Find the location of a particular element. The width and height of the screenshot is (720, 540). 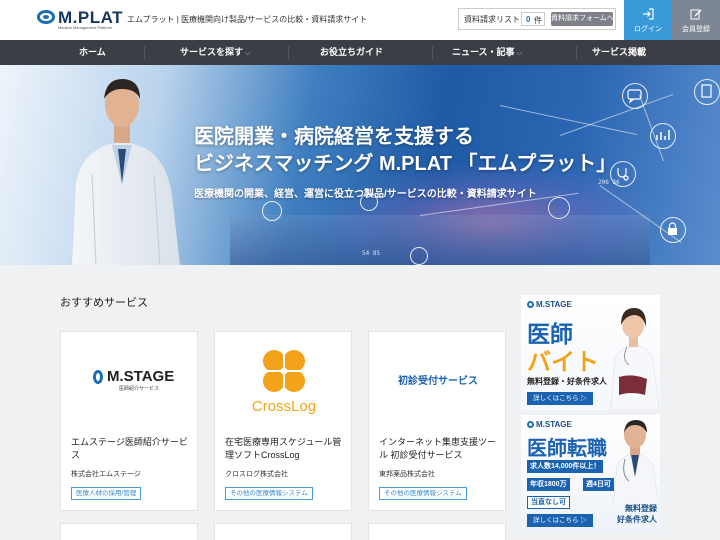

document-icon is located at coordinates (707, 92).